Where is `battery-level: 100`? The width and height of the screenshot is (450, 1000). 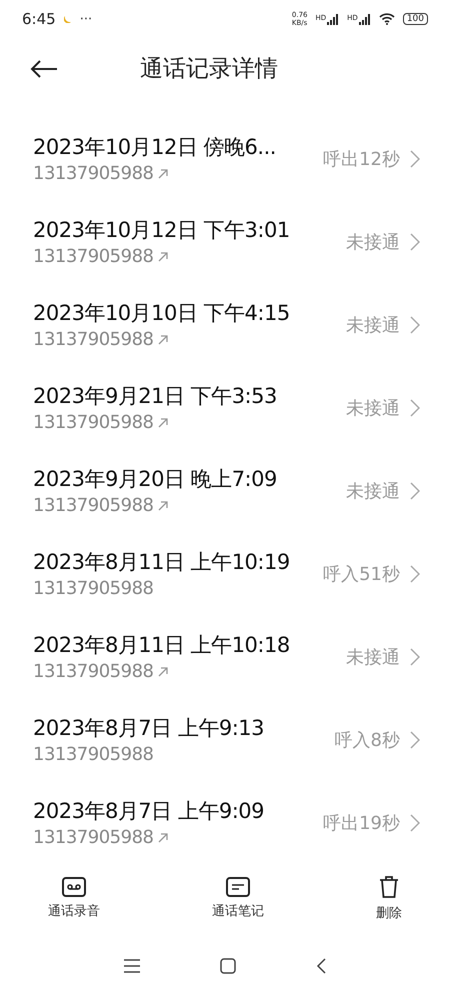
battery-level: 100 is located at coordinates (415, 19).